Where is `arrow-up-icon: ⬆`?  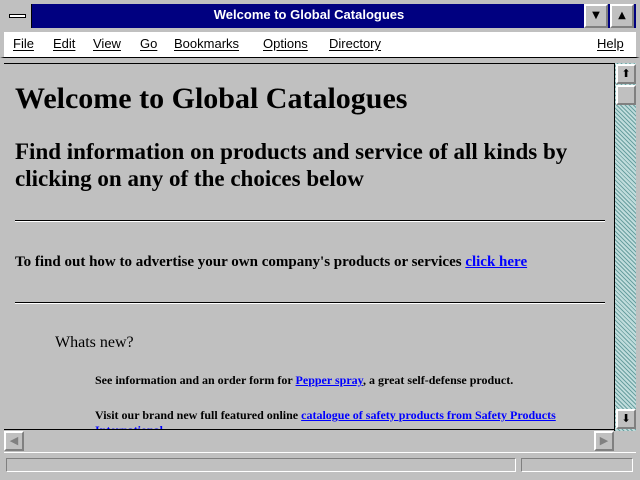 arrow-up-icon: ⬆ is located at coordinates (626, 73).